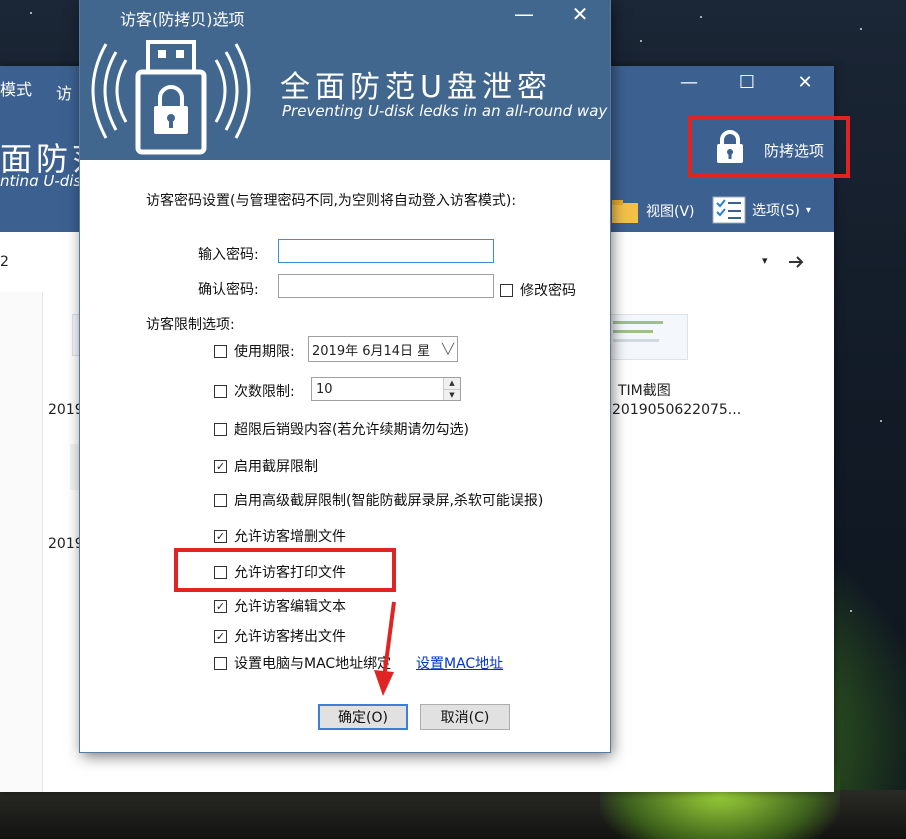 The height and width of the screenshot is (839, 906). Describe the element at coordinates (171, 97) in the screenshot. I see `usb-lock-icon` at that location.